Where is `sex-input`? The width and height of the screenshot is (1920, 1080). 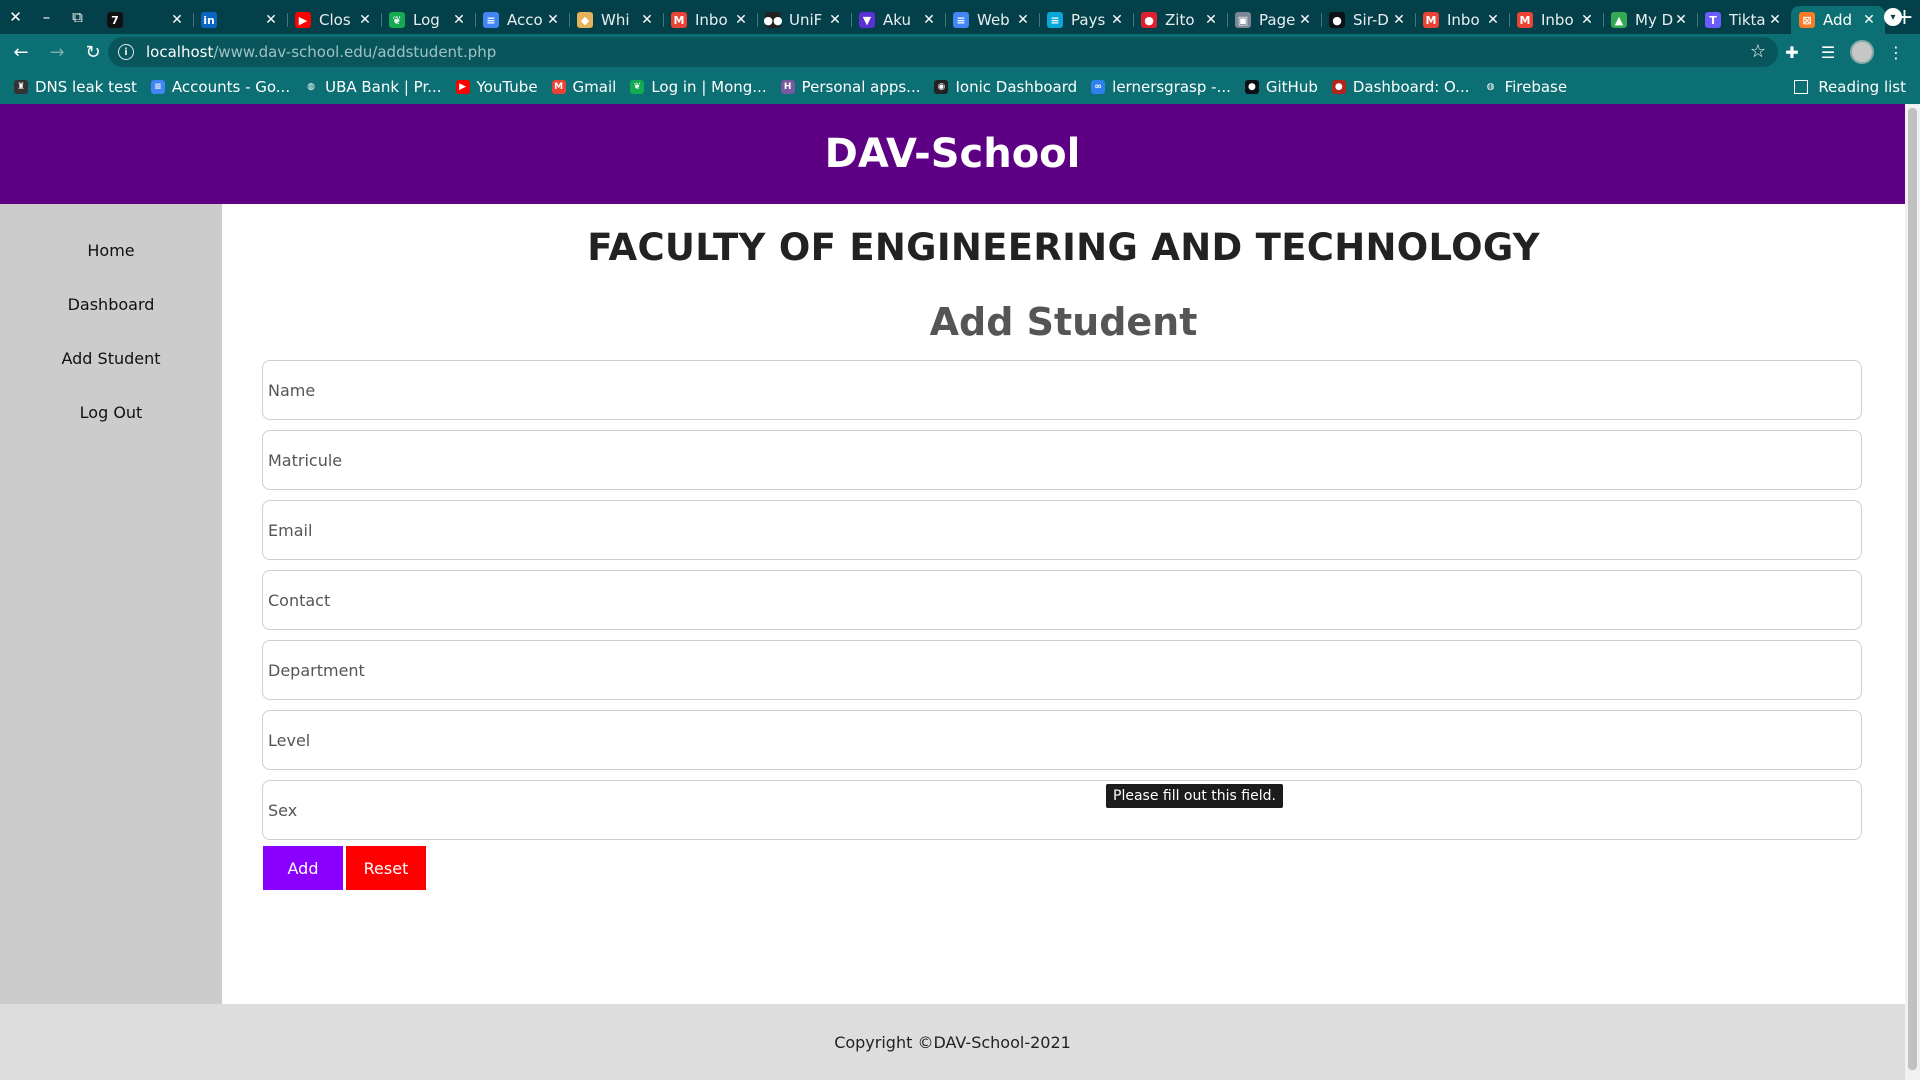
sex-input is located at coordinates (1062, 810).